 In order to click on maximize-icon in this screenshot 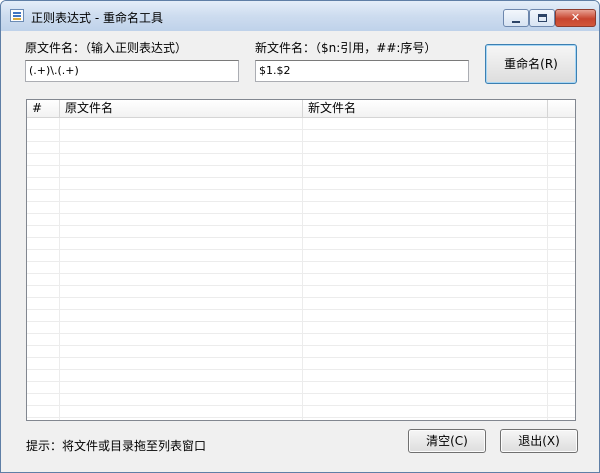, I will do `click(542, 18)`.